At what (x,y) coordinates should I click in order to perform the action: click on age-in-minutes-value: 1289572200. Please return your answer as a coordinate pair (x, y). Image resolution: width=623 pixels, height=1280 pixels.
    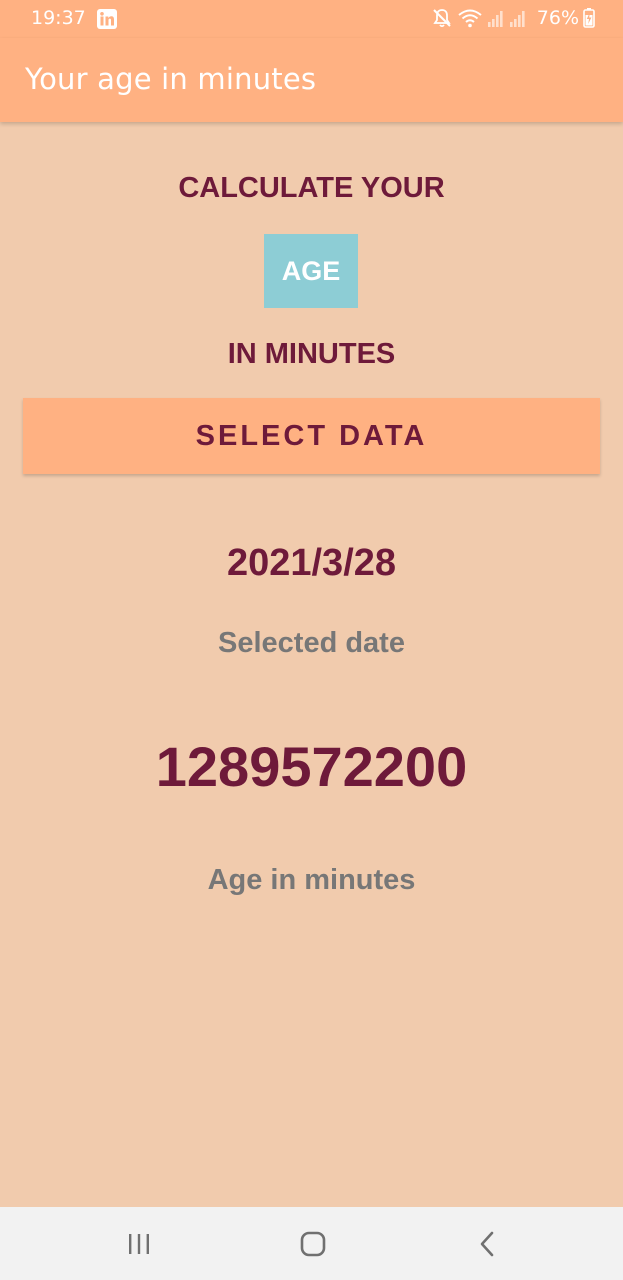
    Looking at the image, I should click on (311, 766).